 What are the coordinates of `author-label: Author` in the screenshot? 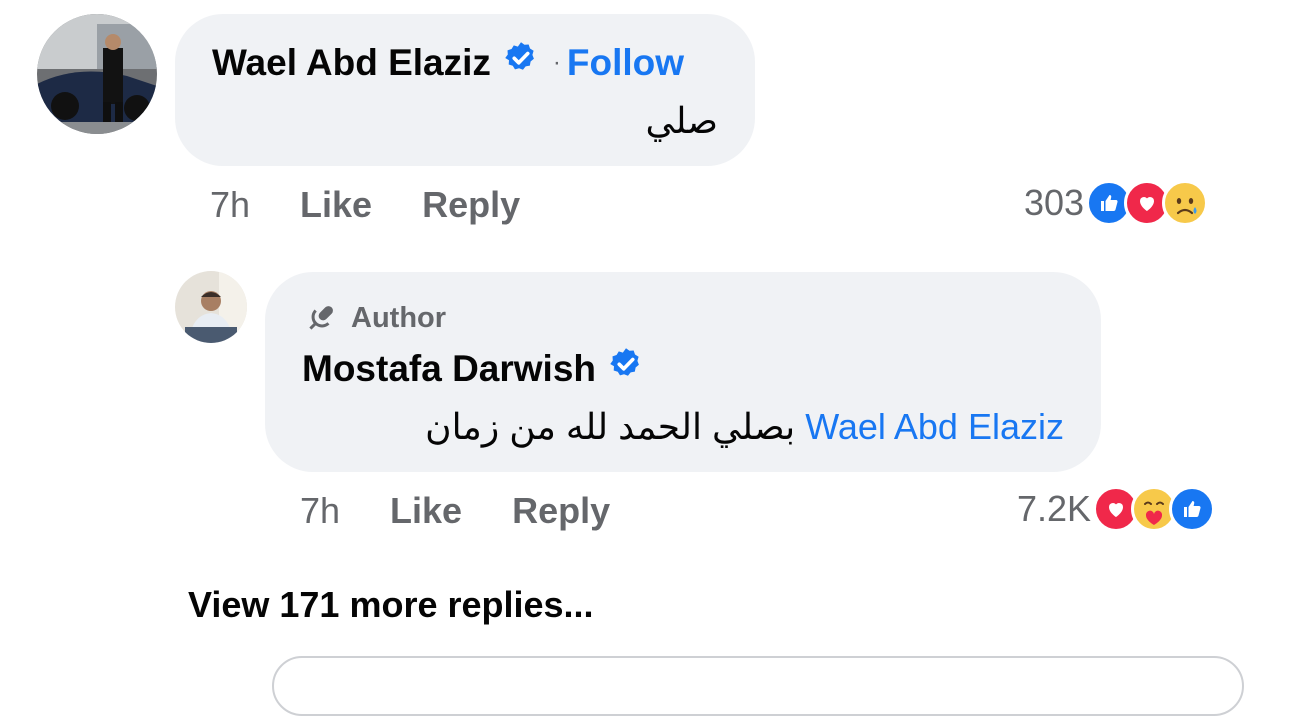 It's located at (399, 317).